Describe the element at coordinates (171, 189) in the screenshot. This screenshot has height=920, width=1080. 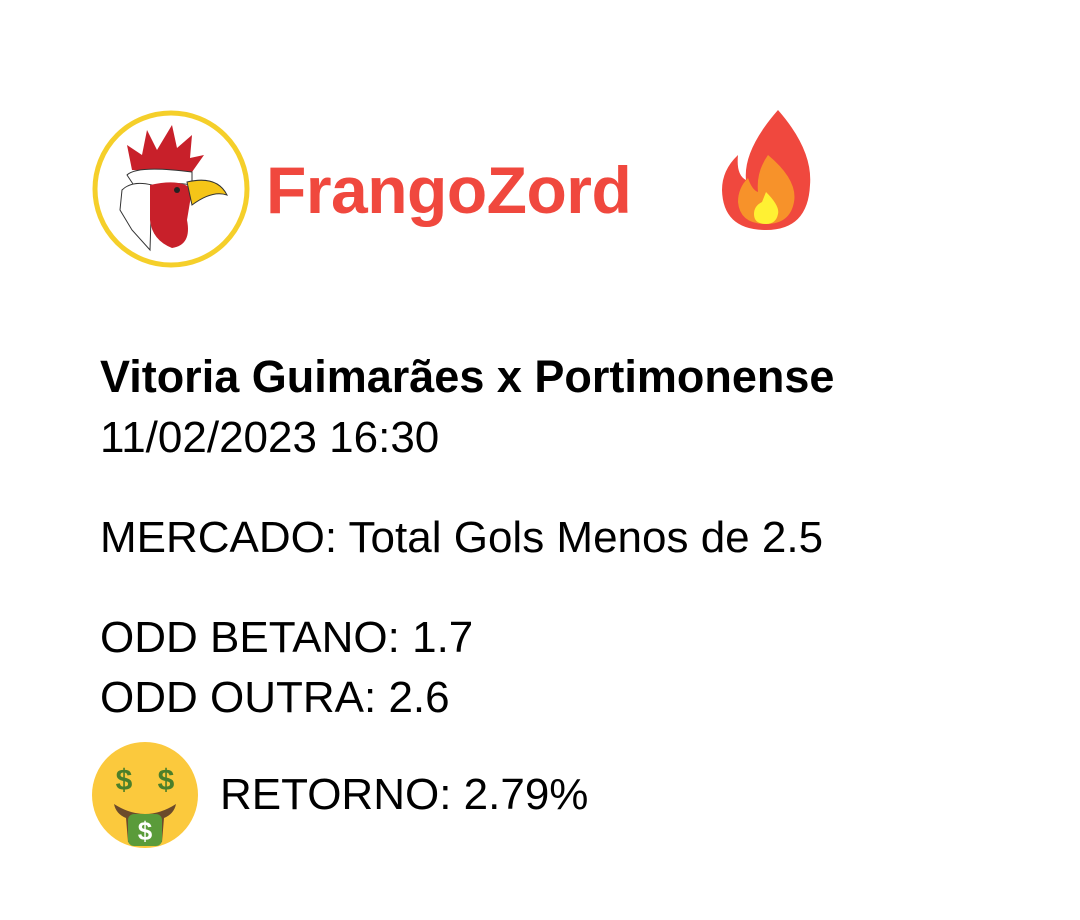
I see `rooster-logo-icon` at that location.